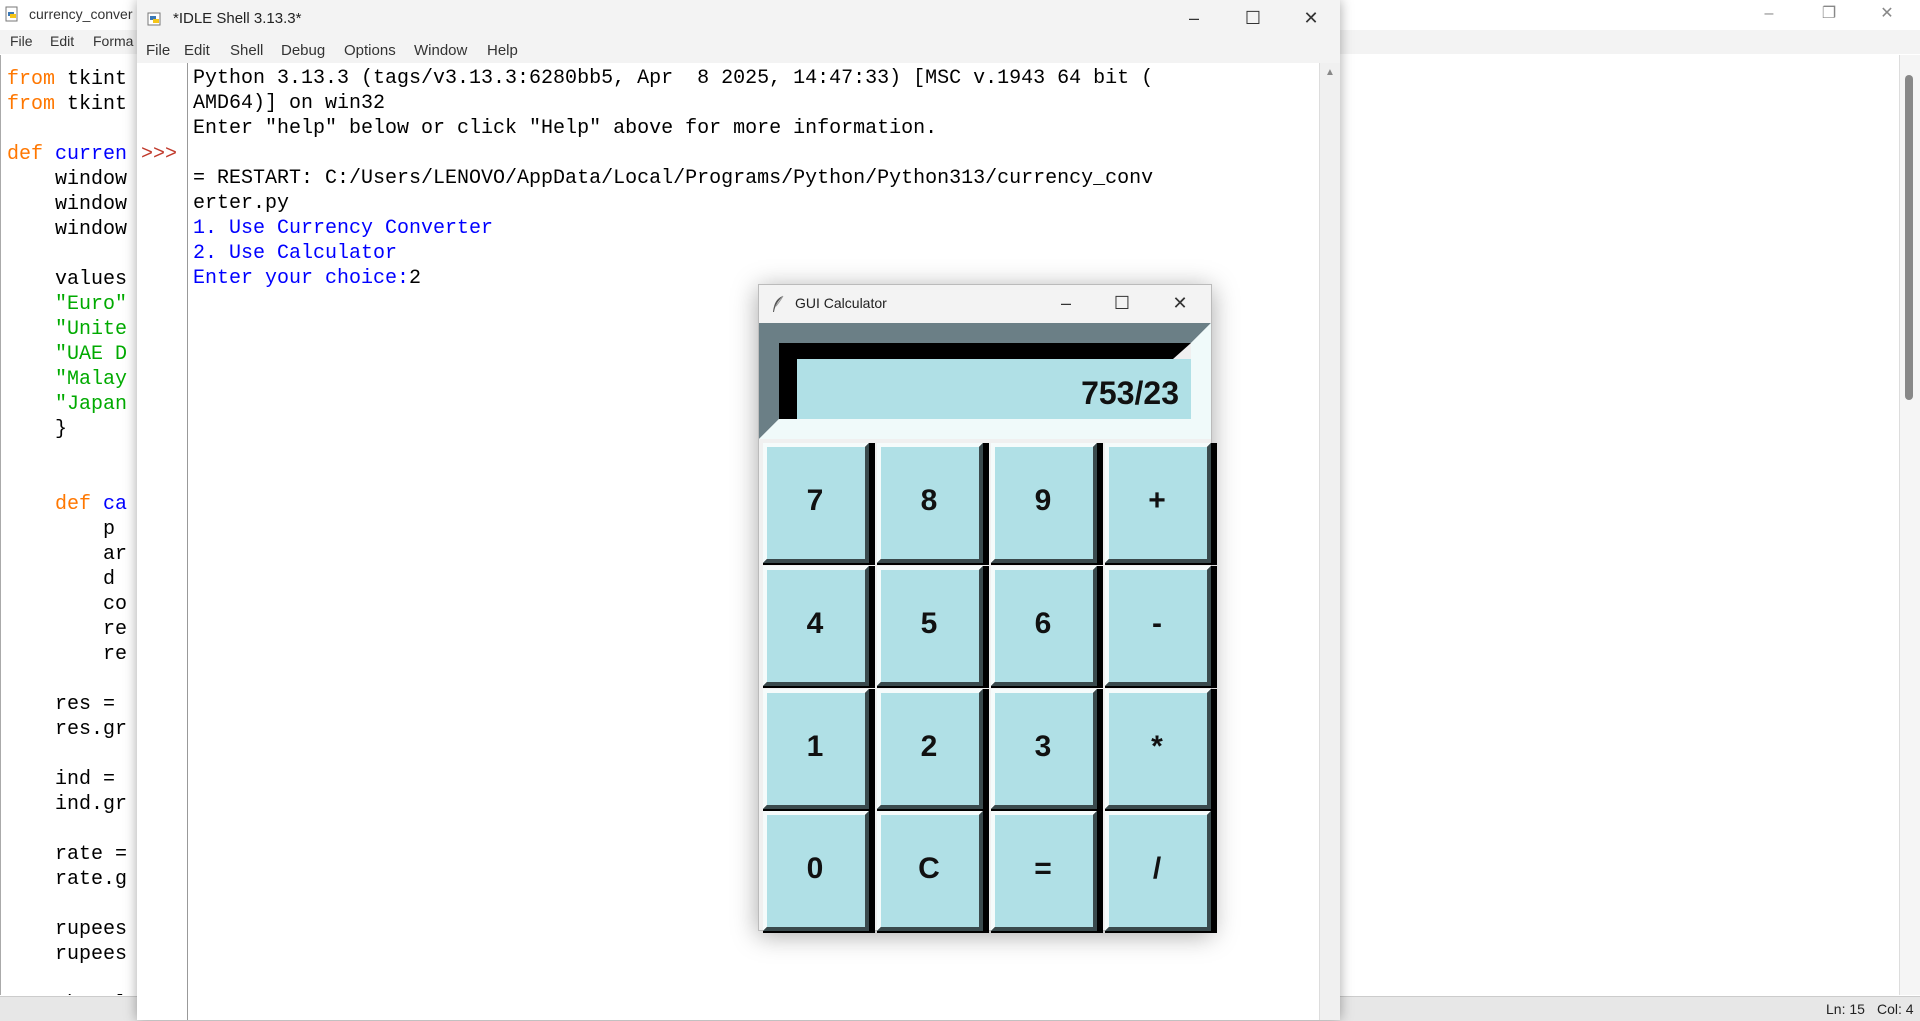 The image size is (1920, 1021). I want to click on calculator-close-button: ✕, so click(1180, 304).